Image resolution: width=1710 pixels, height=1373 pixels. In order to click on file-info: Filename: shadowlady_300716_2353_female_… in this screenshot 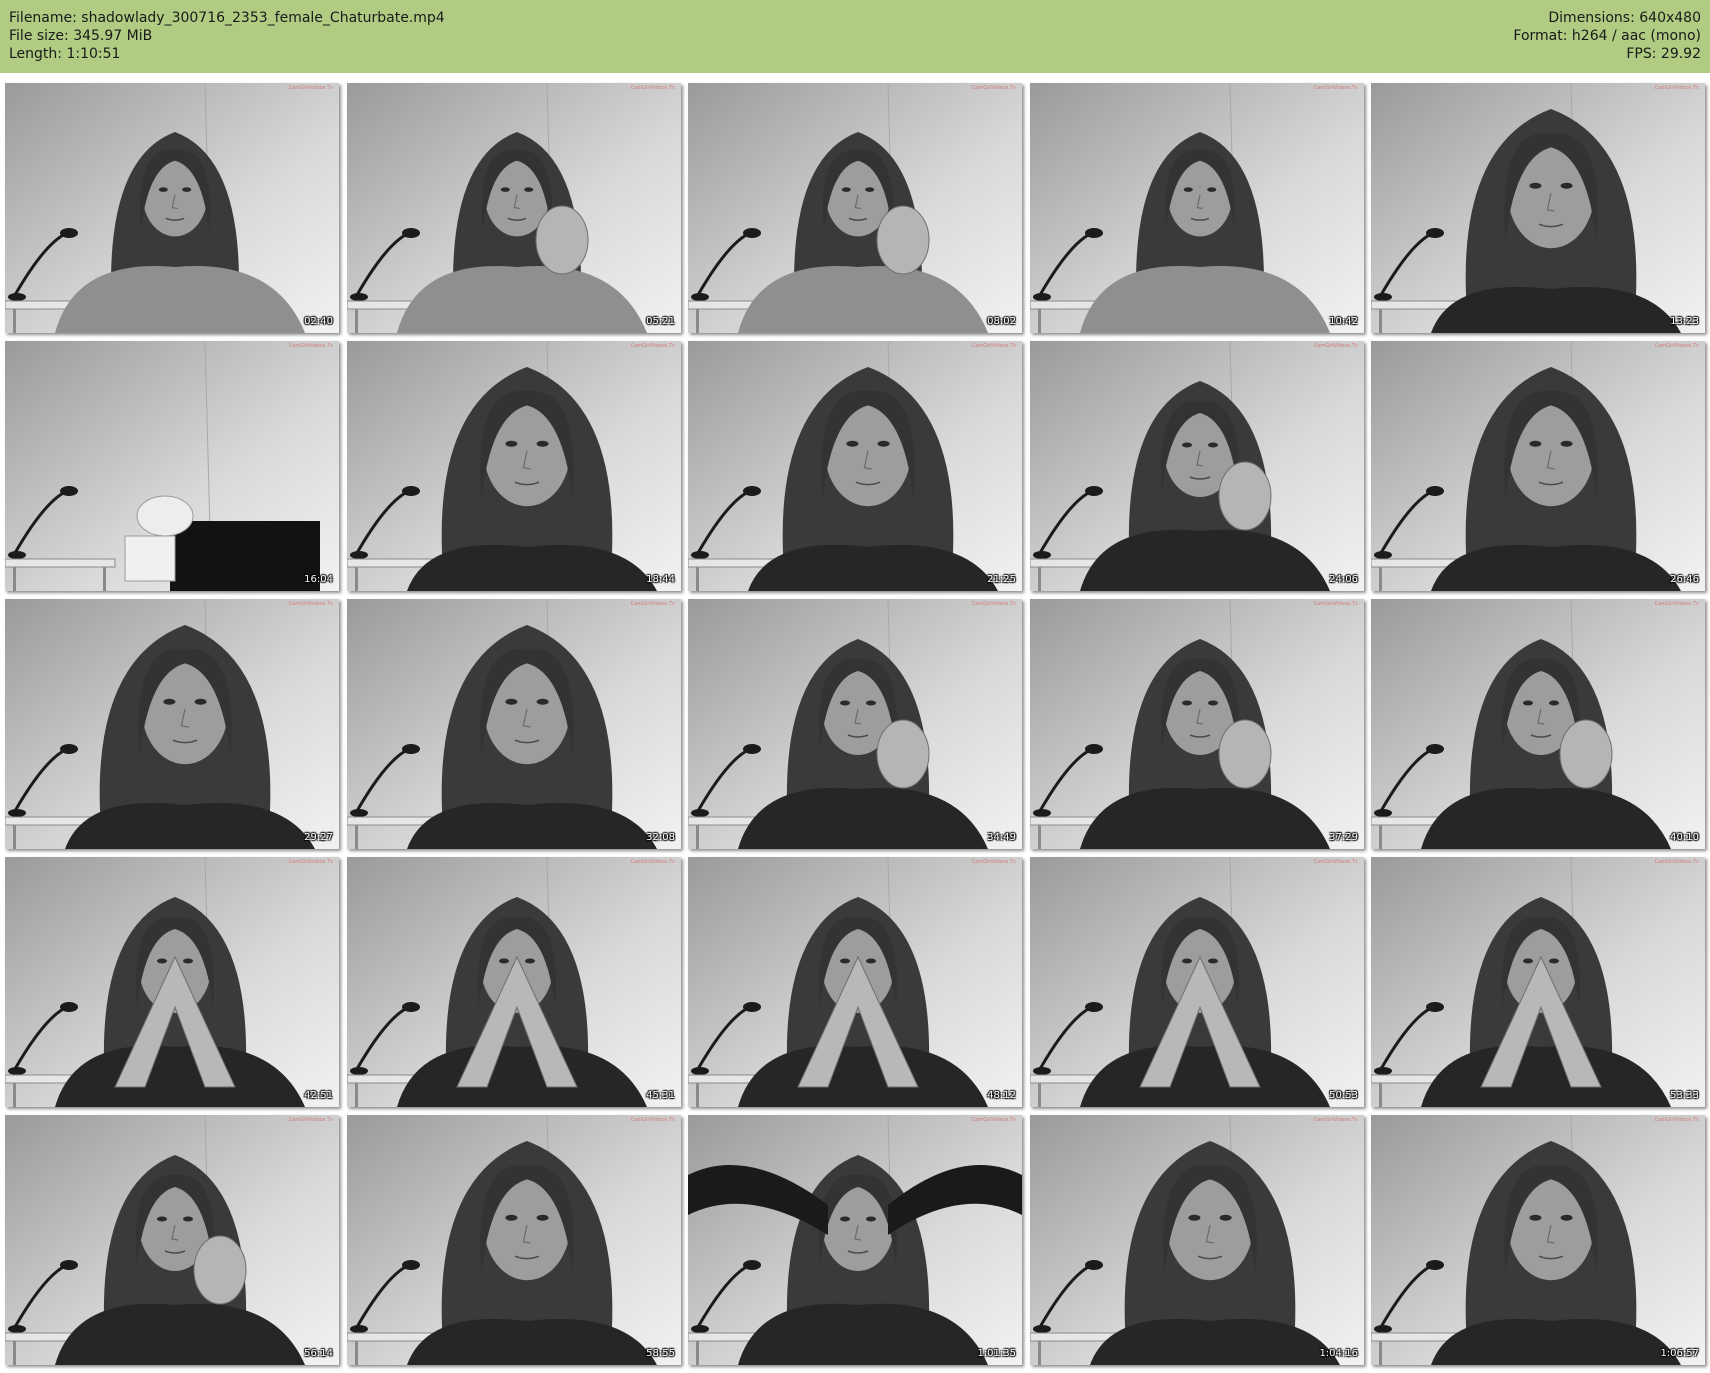, I will do `click(227, 36)`.